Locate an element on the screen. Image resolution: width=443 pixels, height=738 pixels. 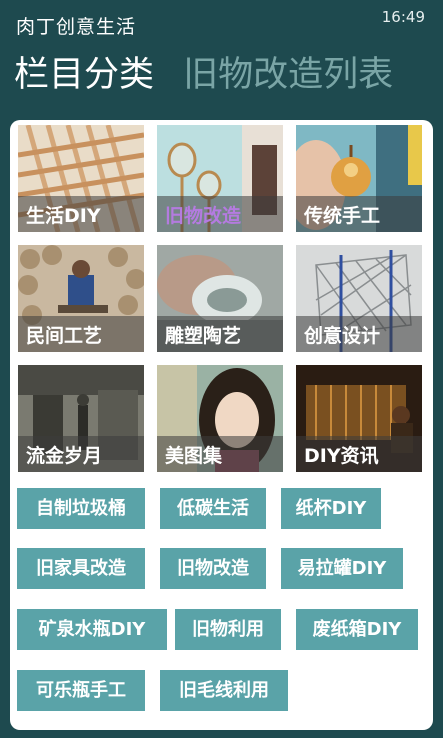
pivot-header: 栏目分类 旧物改造列表 is located at coordinates (212, 75).